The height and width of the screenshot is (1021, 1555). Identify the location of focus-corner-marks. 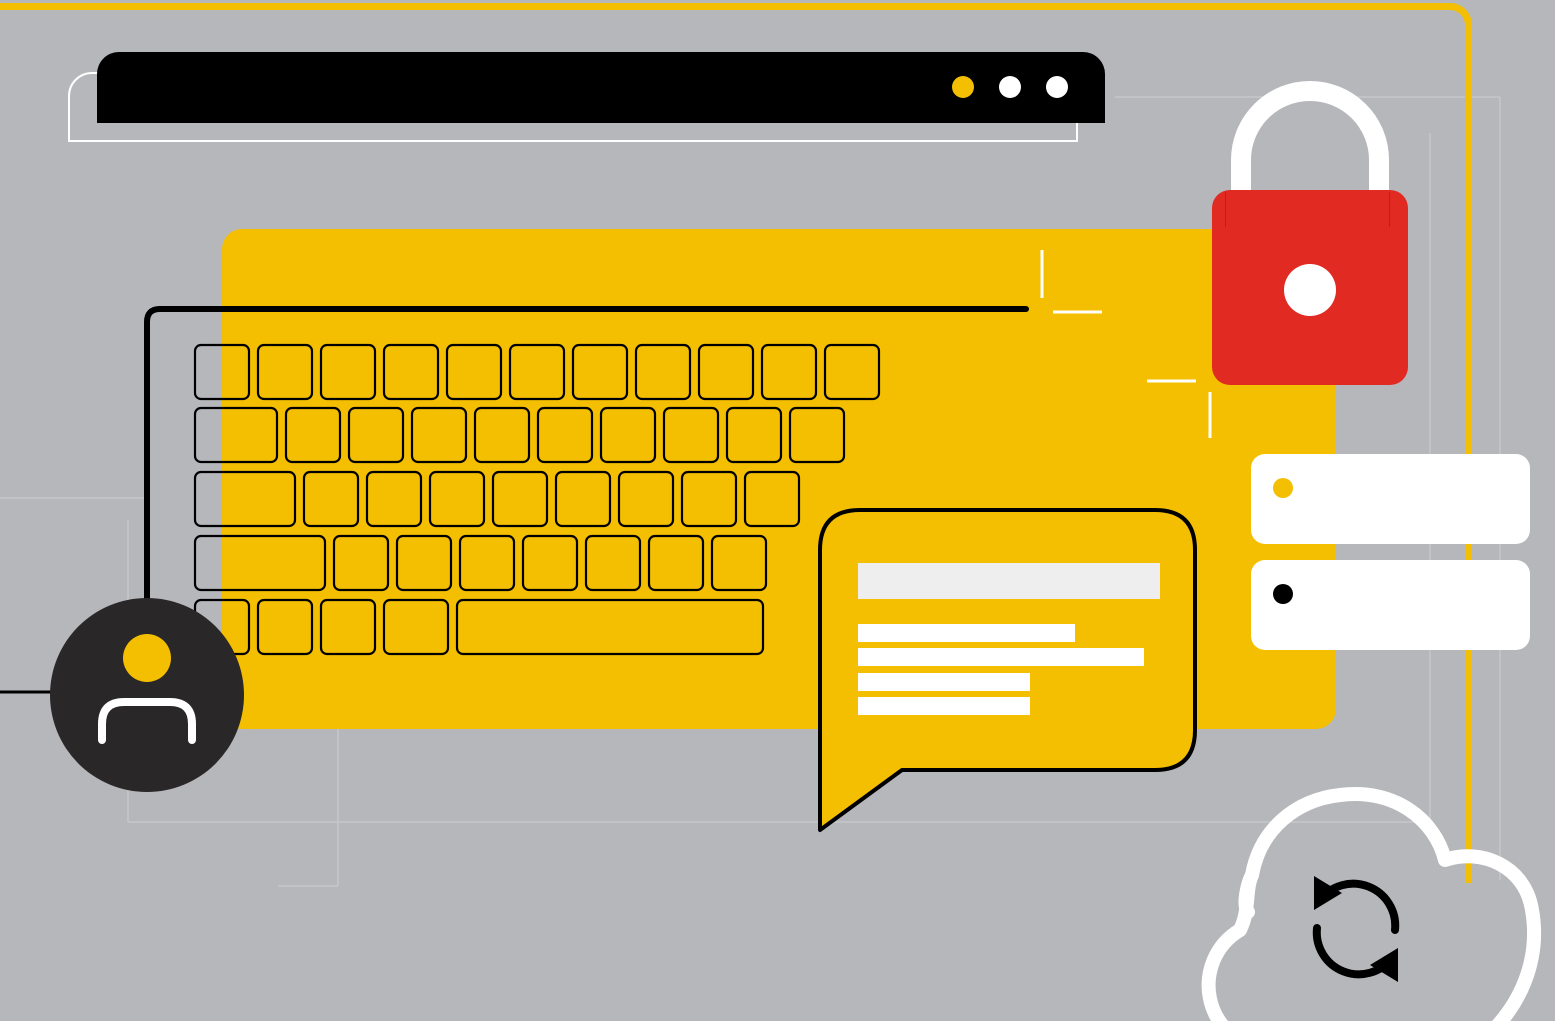
(1126, 344).